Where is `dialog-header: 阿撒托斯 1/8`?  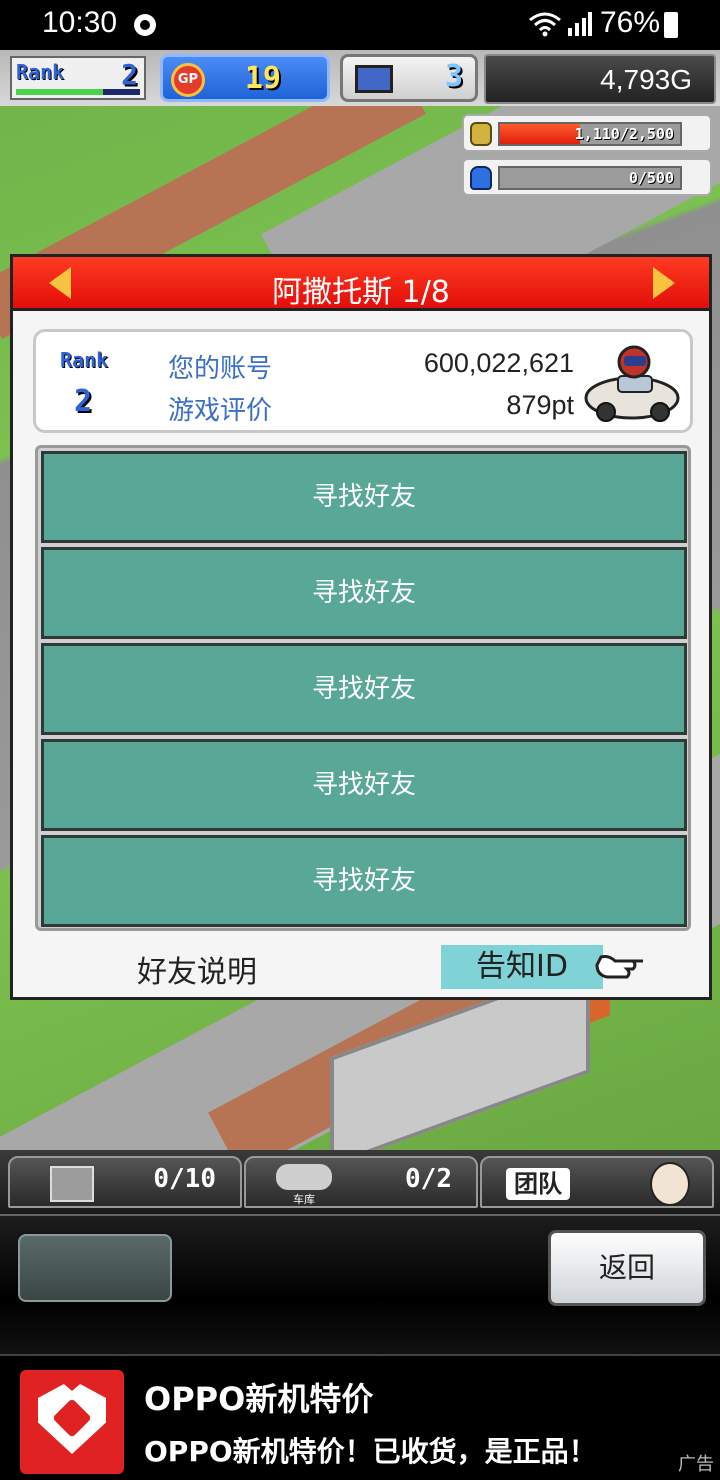 dialog-header: 阿撒托斯 1/8 is located at coordinates (361, 284).